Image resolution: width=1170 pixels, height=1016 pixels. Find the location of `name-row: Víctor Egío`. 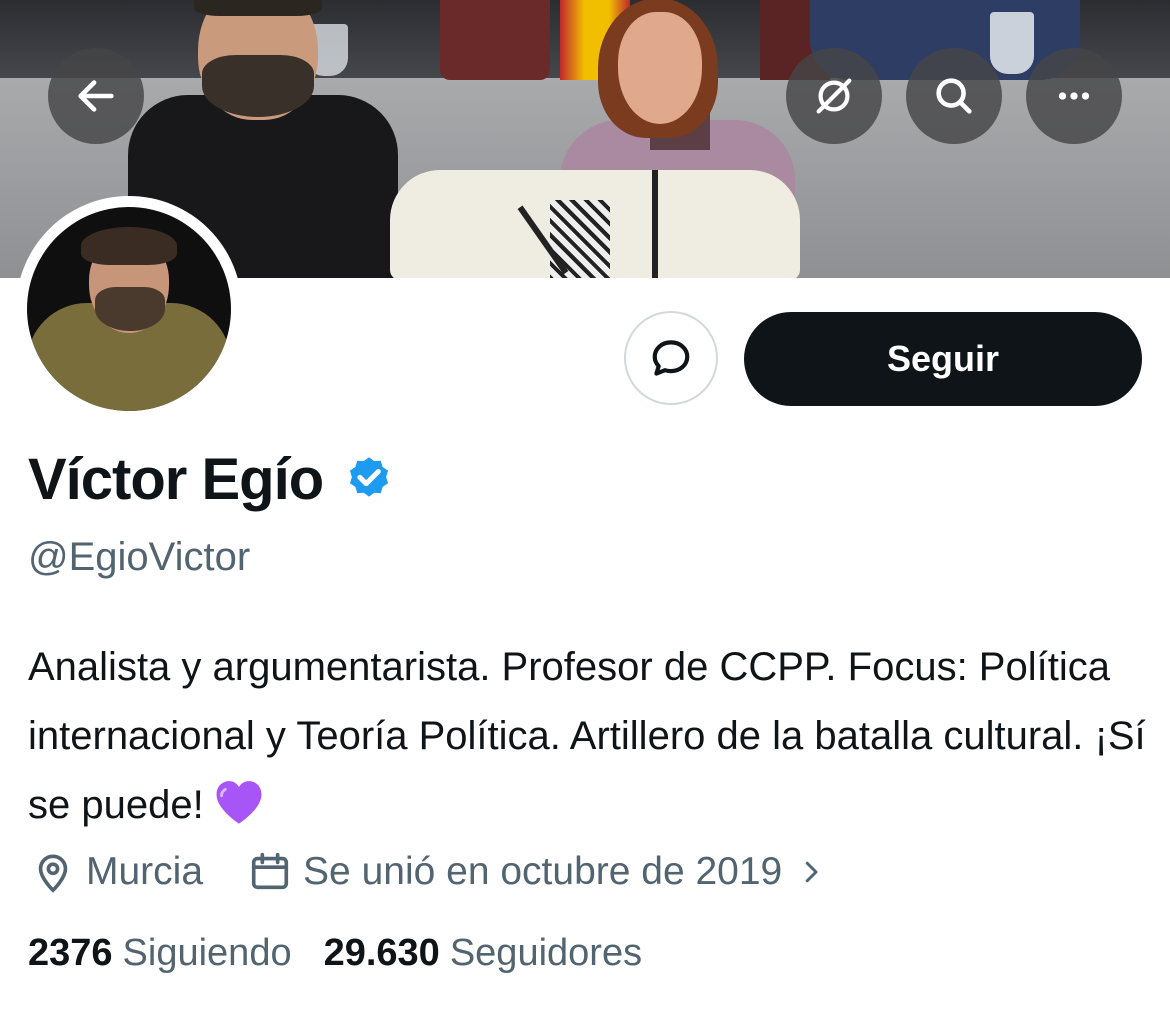

name-row: Víctor Egío is located at coordinates (211, 479).